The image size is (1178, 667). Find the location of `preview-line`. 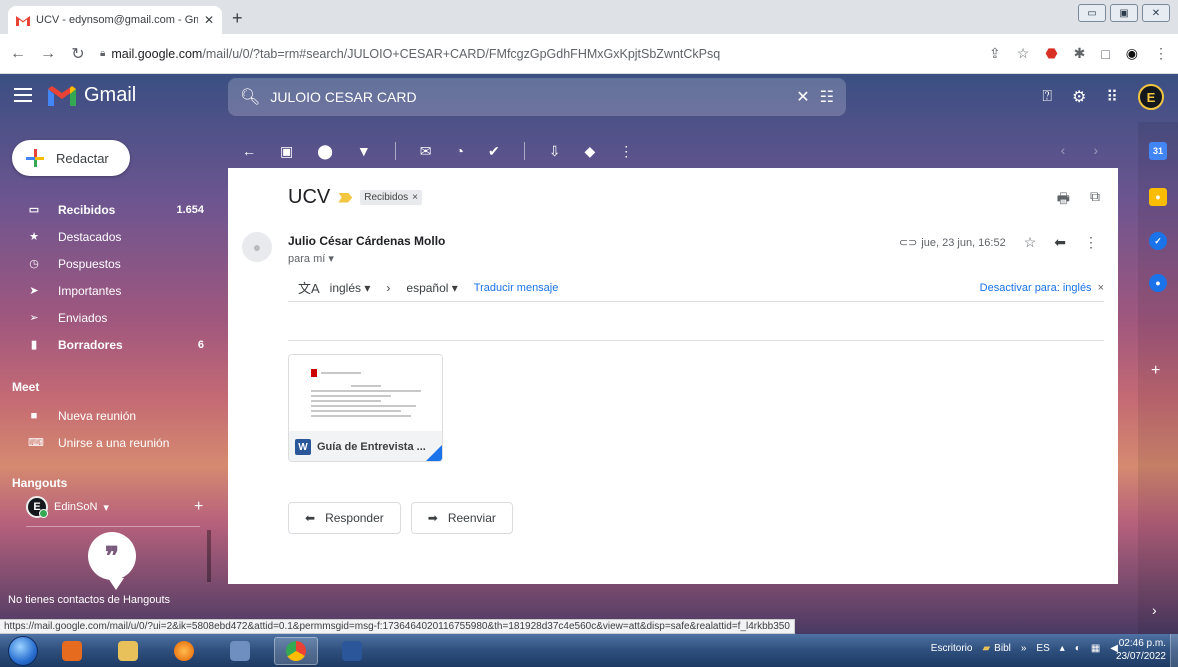

preview-line is located at coordinates (346, 401).